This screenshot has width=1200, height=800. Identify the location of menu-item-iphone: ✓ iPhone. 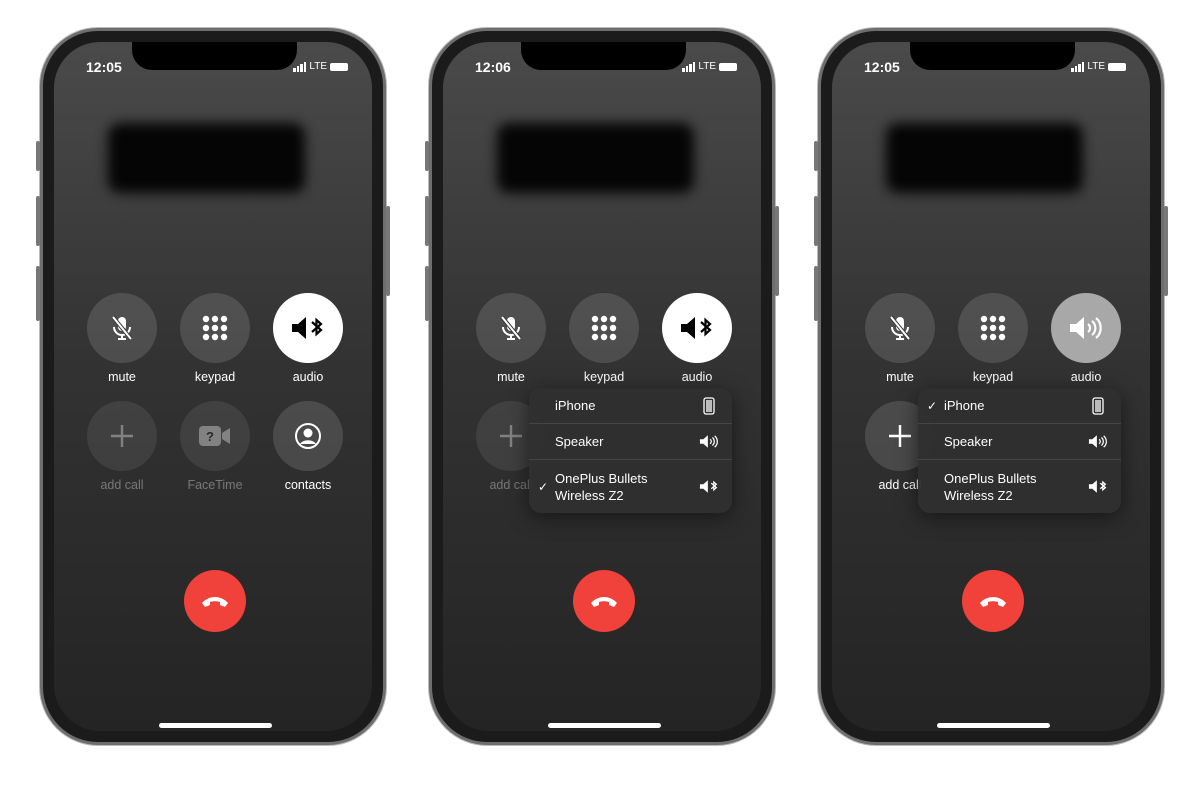
(1019, 406).